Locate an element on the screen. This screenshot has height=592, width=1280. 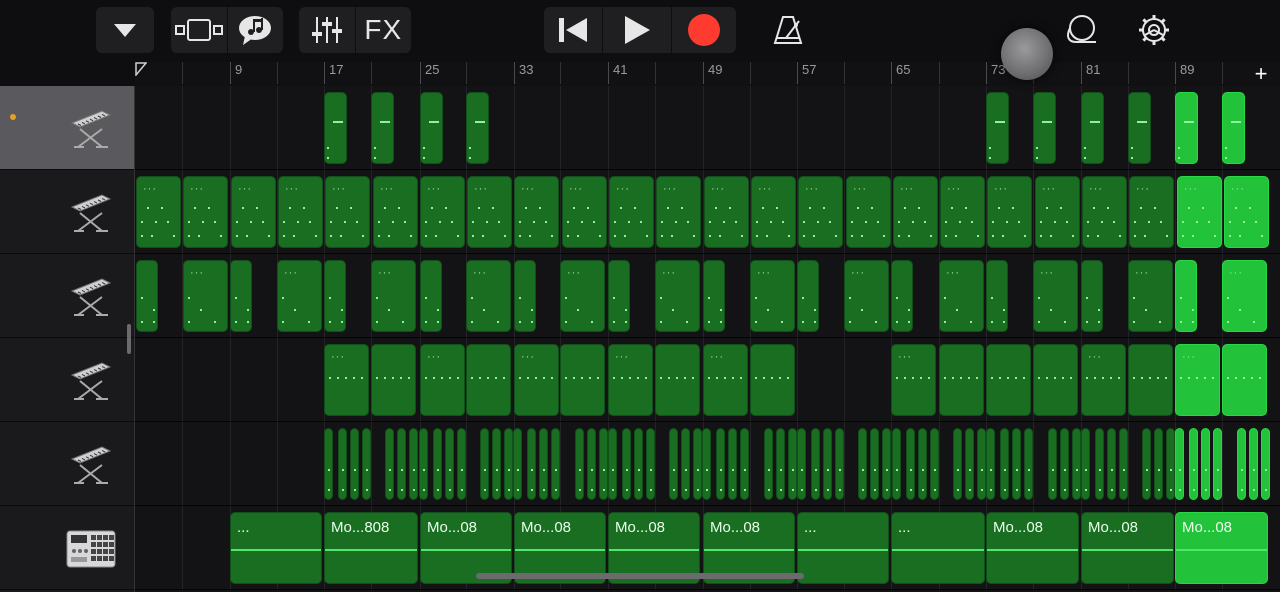
tracks-view-button is located at coordinates (199, 30).